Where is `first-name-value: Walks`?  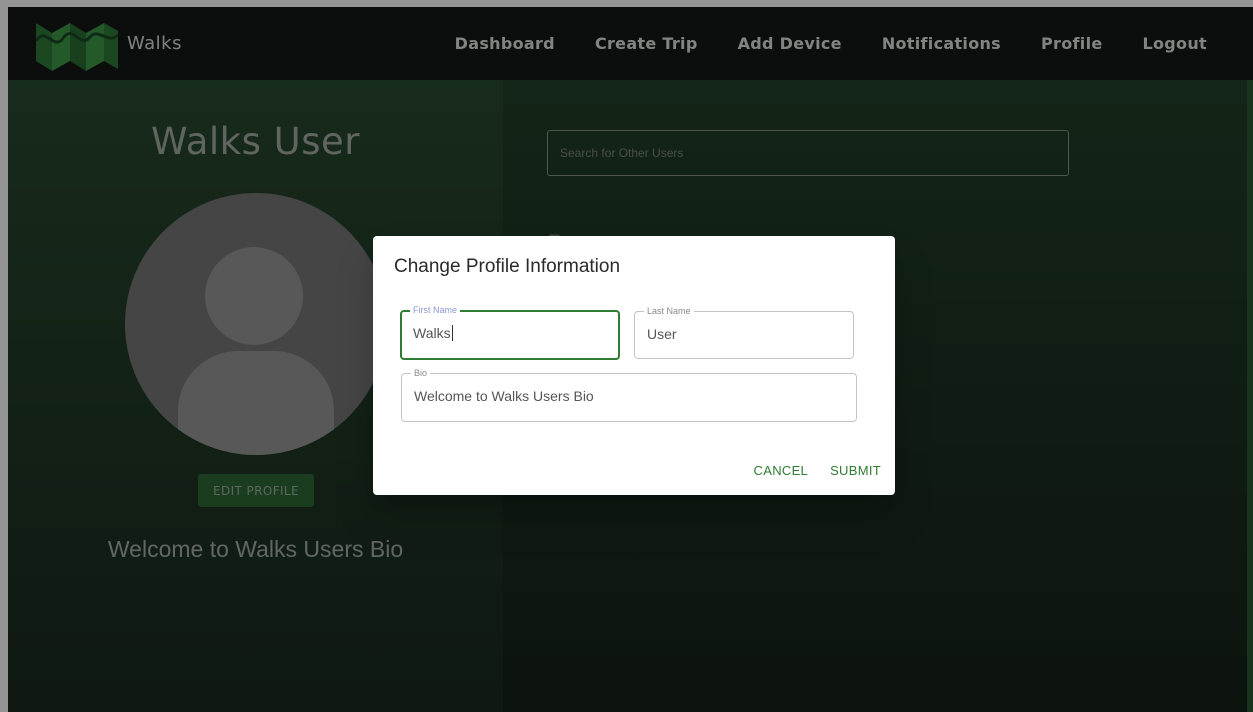 first-name-value: Walks is located at coordinates (433, 333).